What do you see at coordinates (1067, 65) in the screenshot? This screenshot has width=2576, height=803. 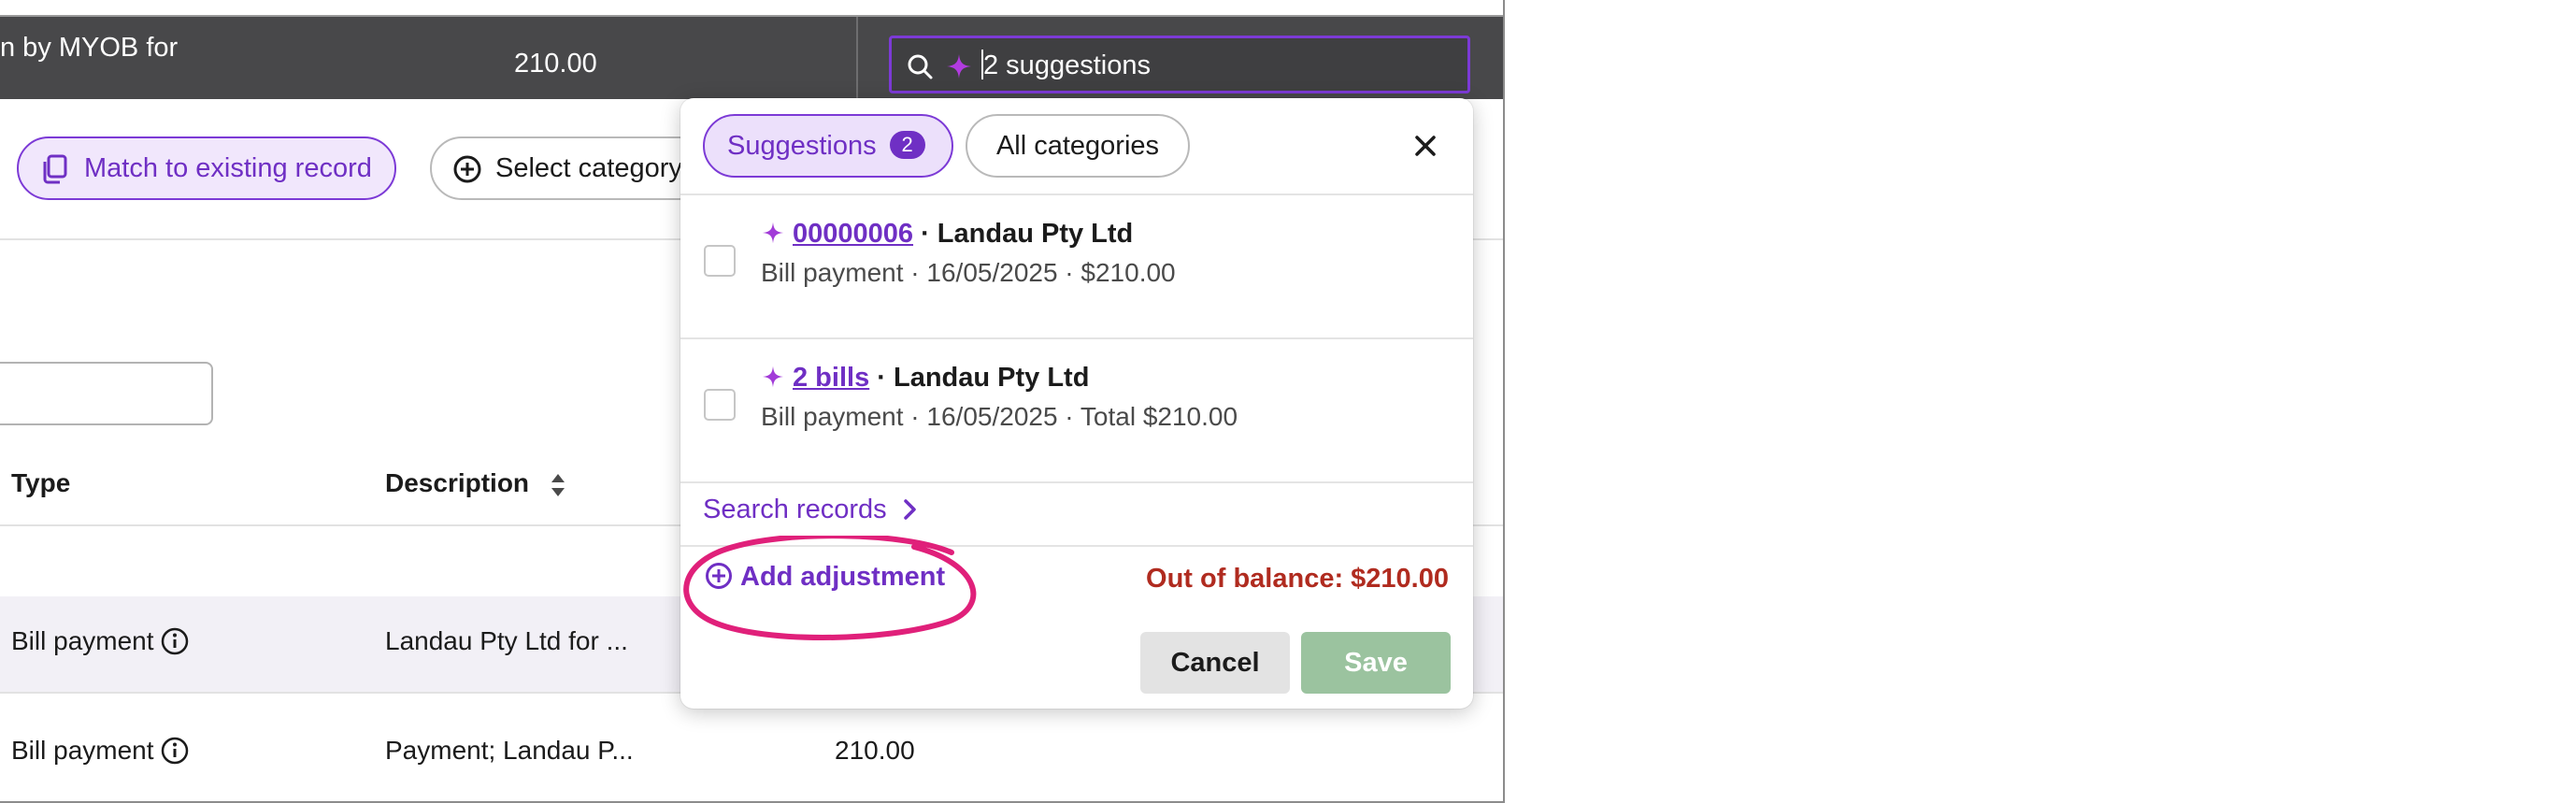 I see `search-value: 2 suggestions` at bounding box center [1067, 65].